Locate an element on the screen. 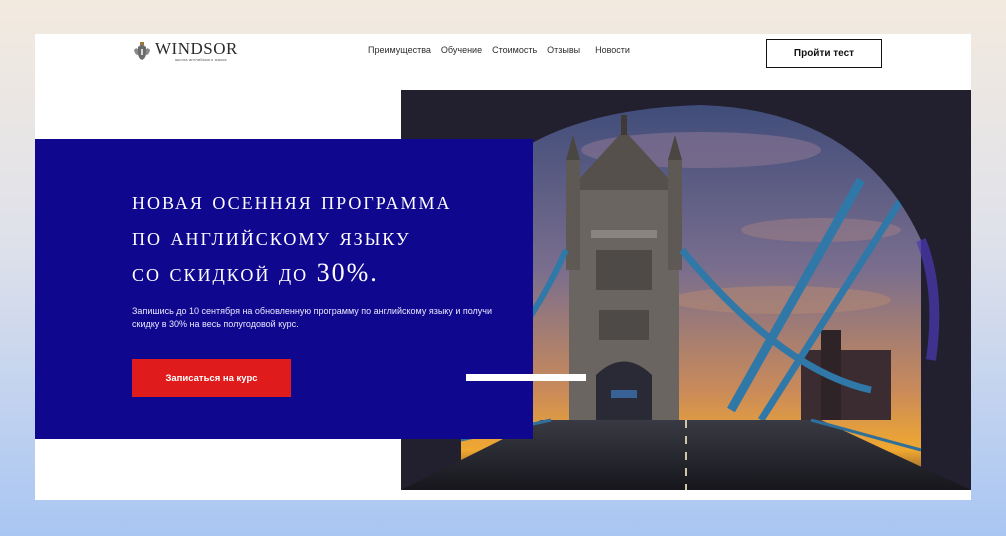 This screenshot has height=536, width=1006. nav-item-reviews: Отзывы is located at coordinates (563, 50).